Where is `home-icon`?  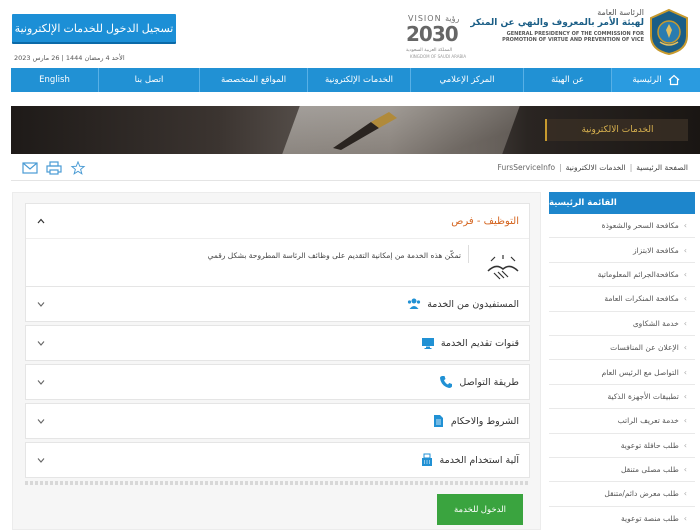
home-icon is located at coordinates (674, 80).